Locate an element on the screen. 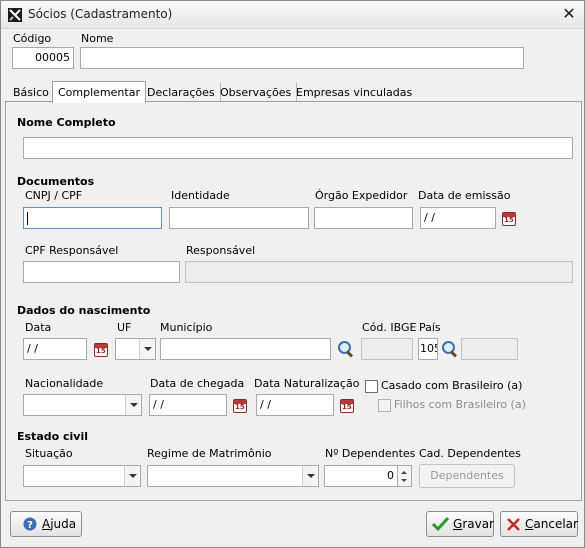  help-icon: ? is located at coordinates (30, 524).